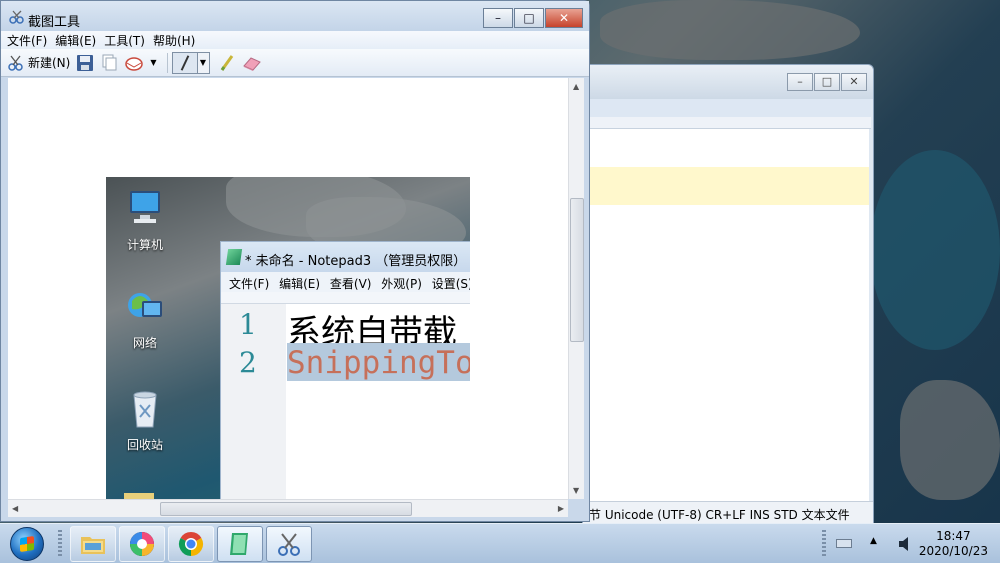 This screenshot has height=563, width=1000. I want to click on desktop-icon-label: 计算机, so click(144, 245).